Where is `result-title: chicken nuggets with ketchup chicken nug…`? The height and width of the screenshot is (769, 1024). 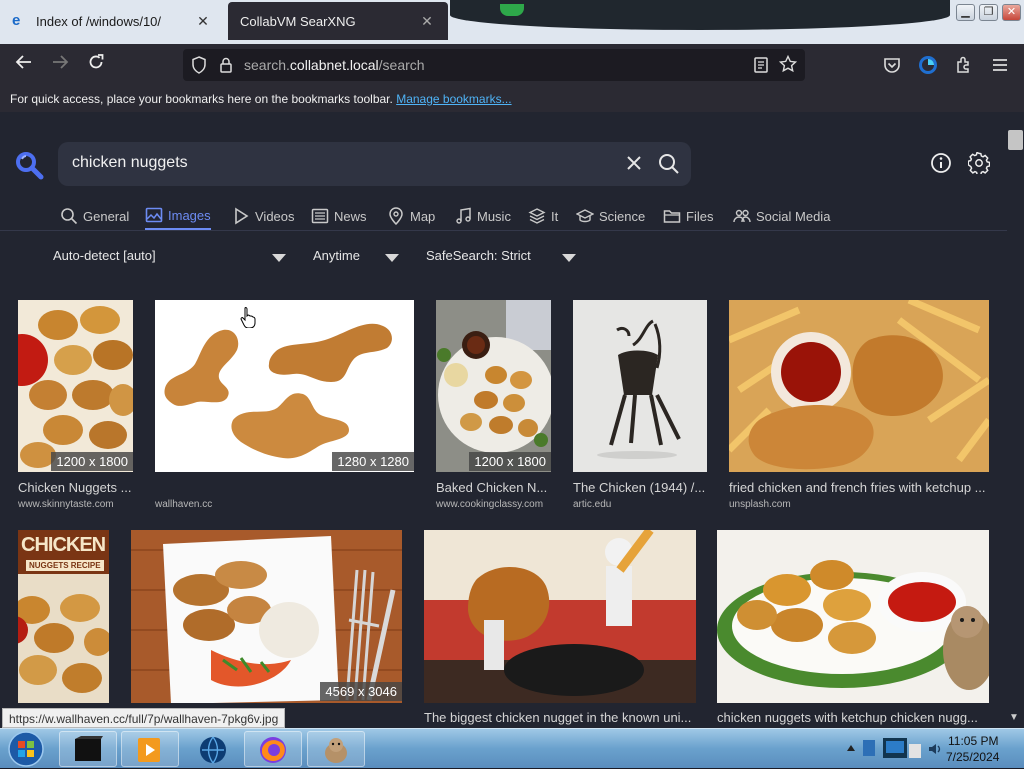 result-title: chicken nuggets with ketchup chicken nug… is located at coordinates (853, 717).